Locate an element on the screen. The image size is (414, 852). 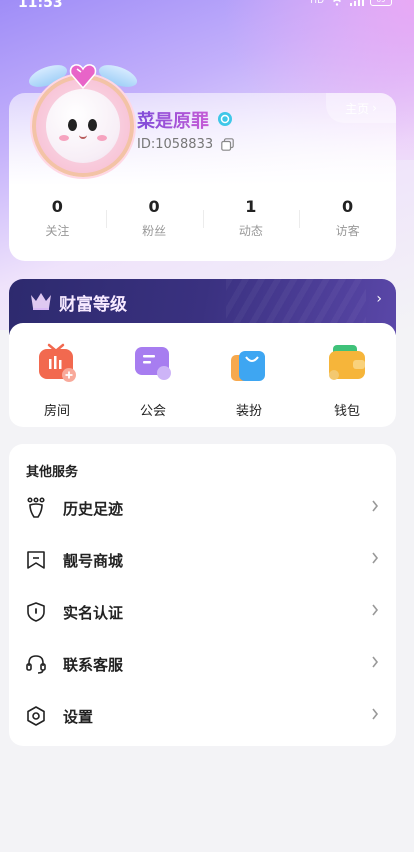
service-label: 联系客服 is located at coordinates (93, 665).